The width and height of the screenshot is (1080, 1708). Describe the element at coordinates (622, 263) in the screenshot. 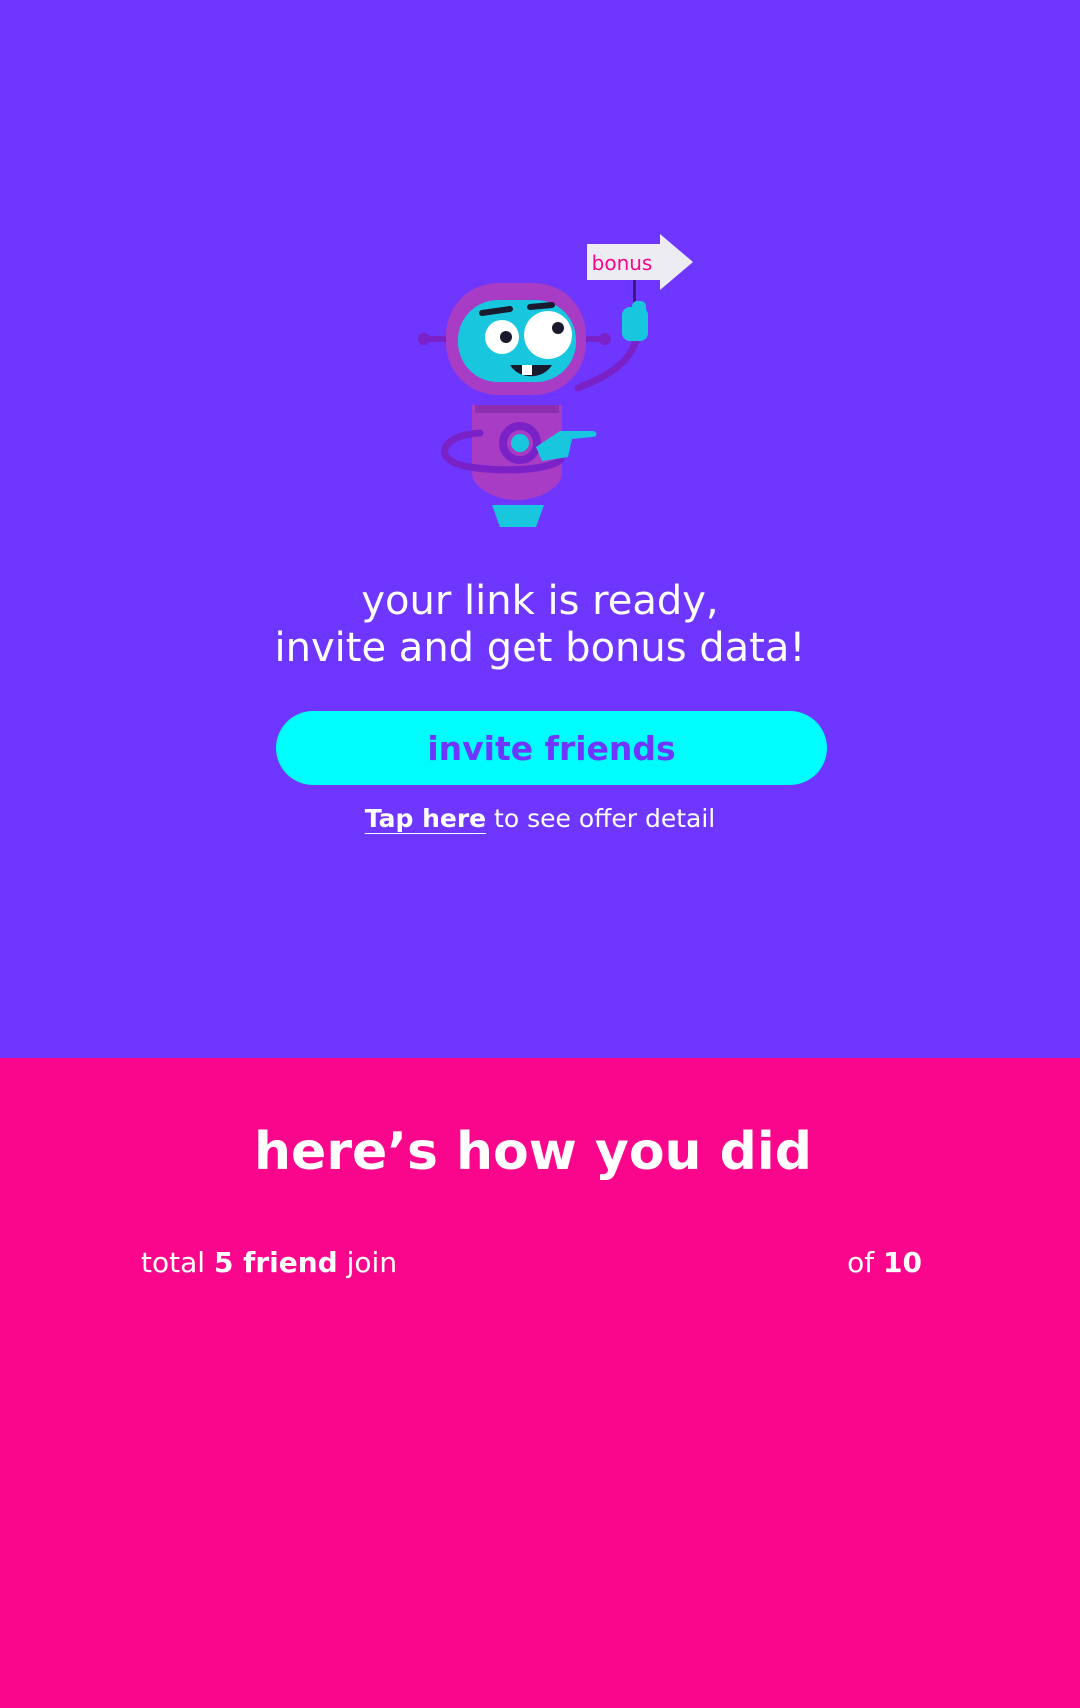

I see `bonus-sign-label: bonus` at that location.